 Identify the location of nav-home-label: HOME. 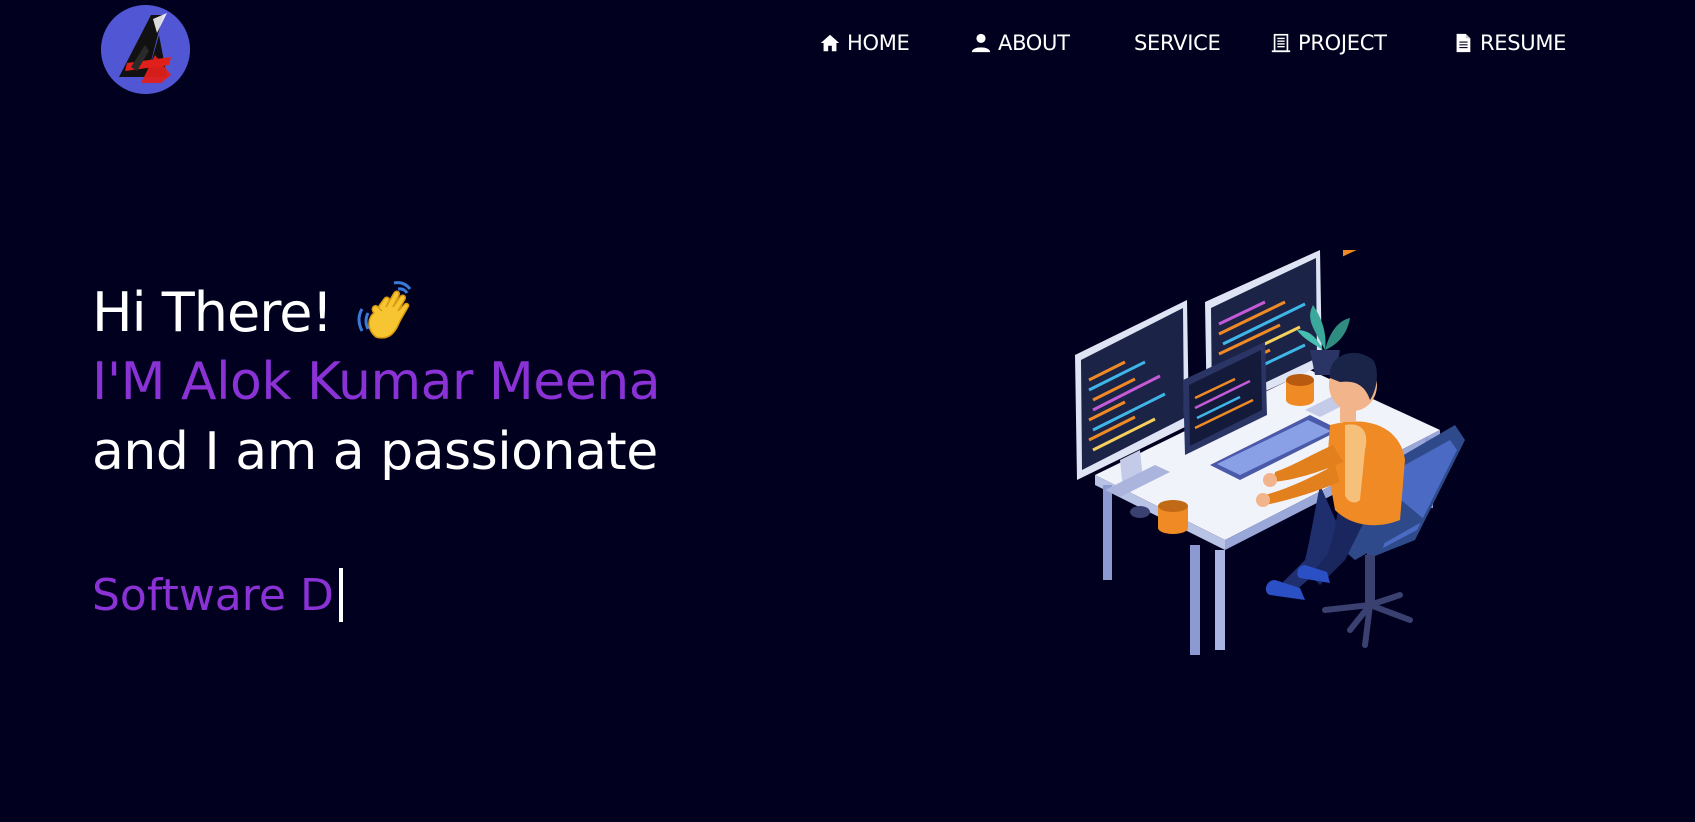
(878, 43).